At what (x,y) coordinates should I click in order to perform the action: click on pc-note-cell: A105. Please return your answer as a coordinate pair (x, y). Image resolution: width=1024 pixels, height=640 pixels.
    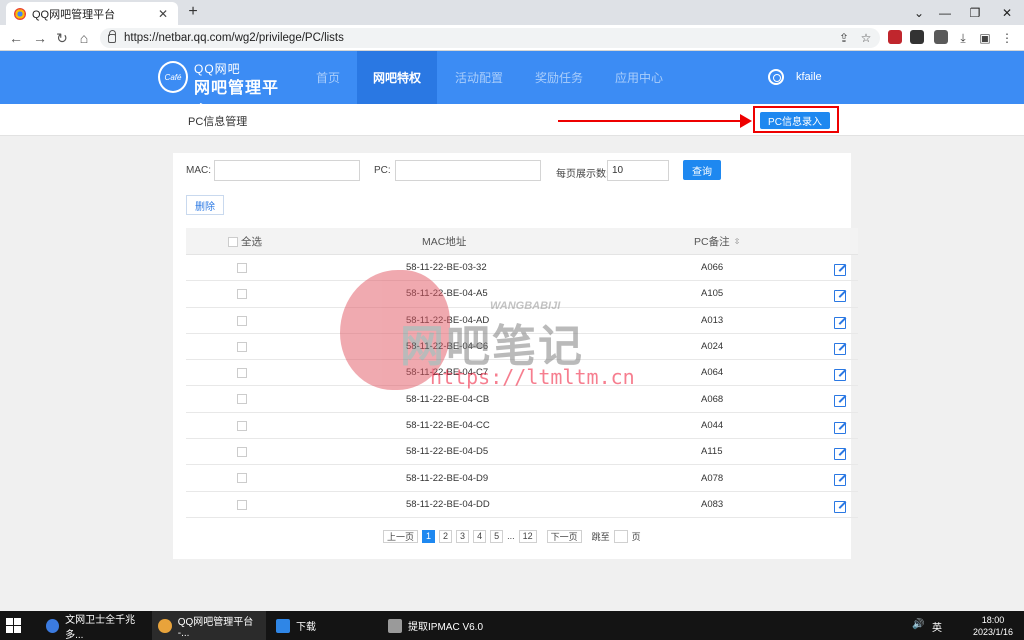
    Looking at the image, I should click on (712, 294).